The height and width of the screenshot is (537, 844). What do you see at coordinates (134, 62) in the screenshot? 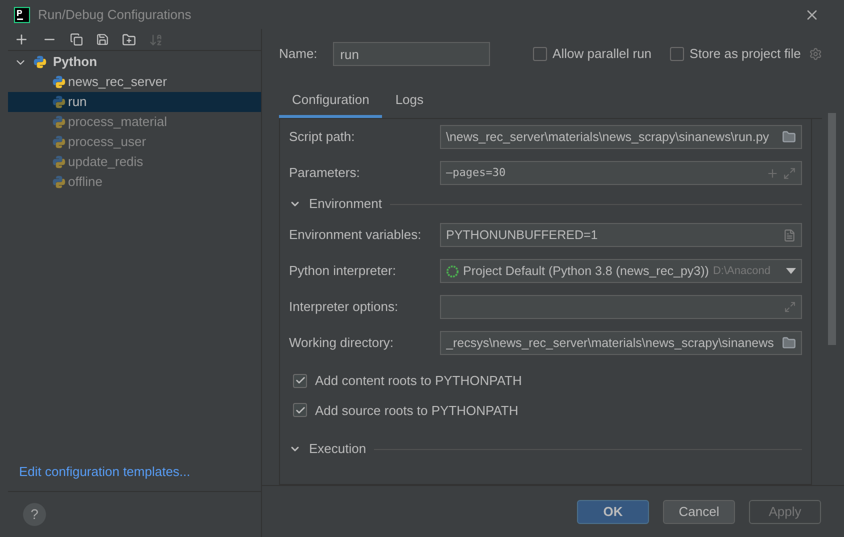
I see `tree-item: Python` at bounding box center [134, 62].